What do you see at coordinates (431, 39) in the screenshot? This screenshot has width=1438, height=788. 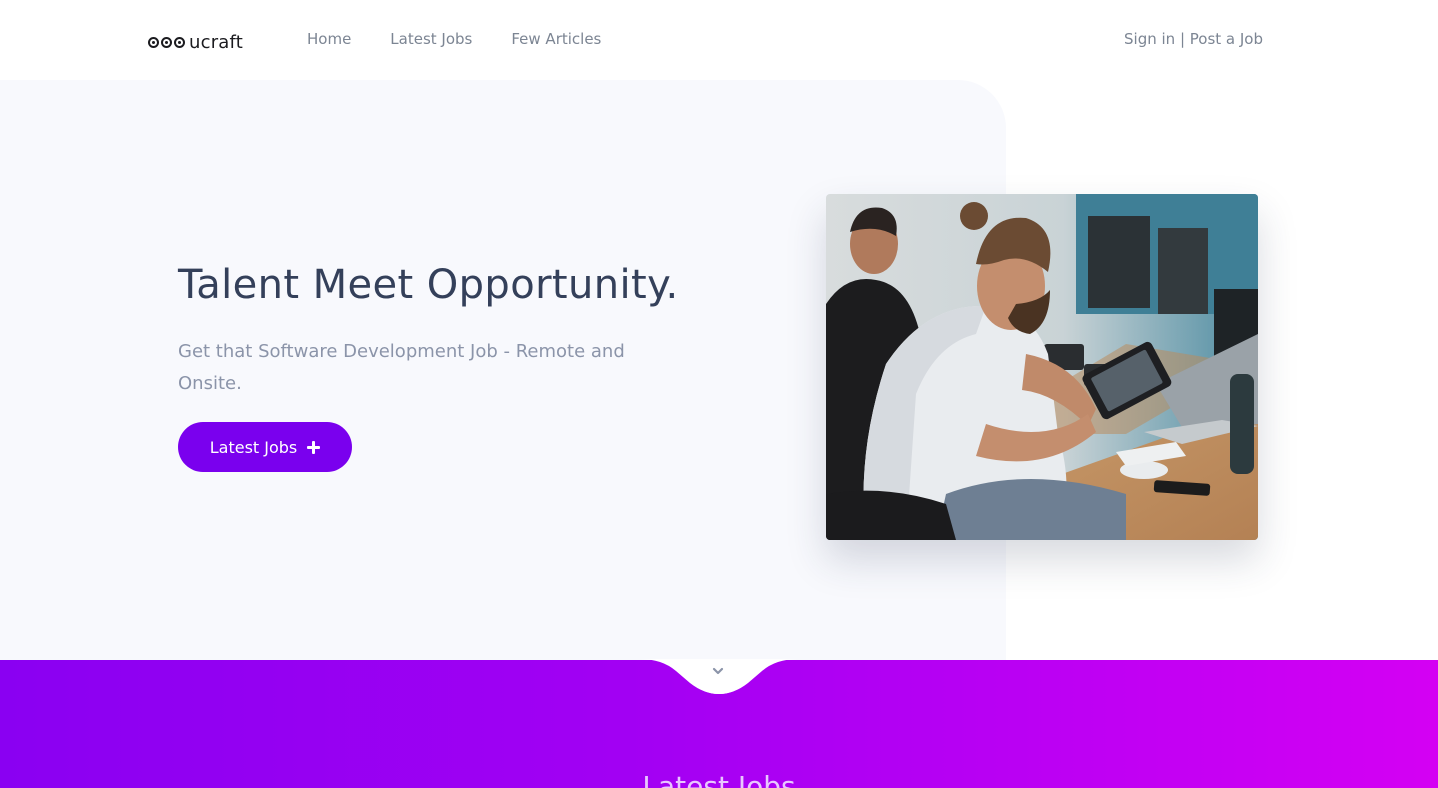 I see `nav-link-latest-jobs: Latest Jobs` at bounding box center [431, 39].